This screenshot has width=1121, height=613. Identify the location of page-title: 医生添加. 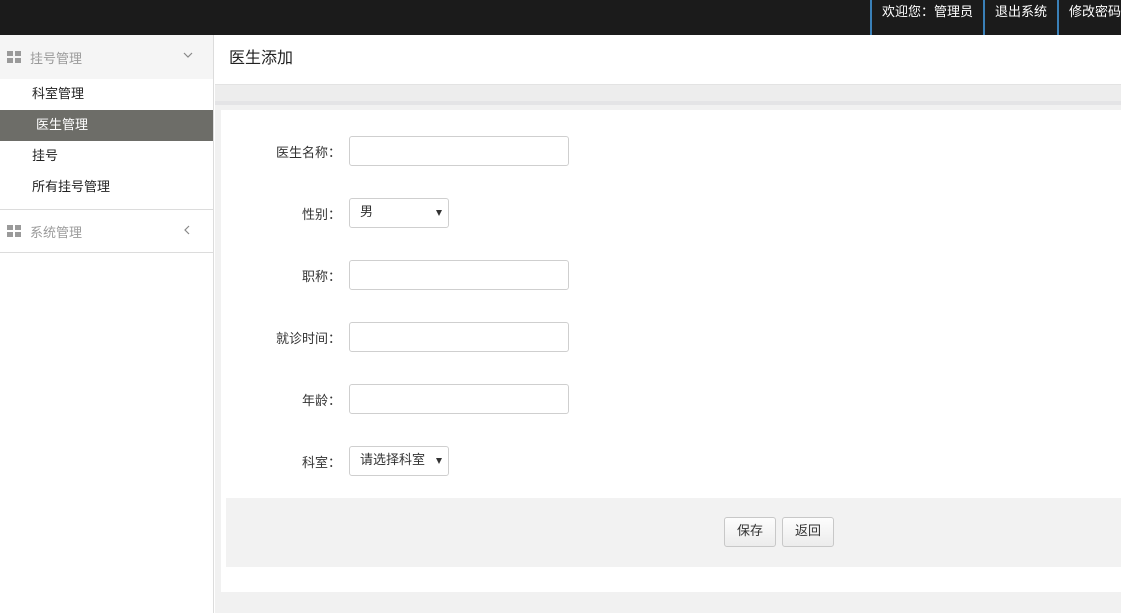
(261, 57).